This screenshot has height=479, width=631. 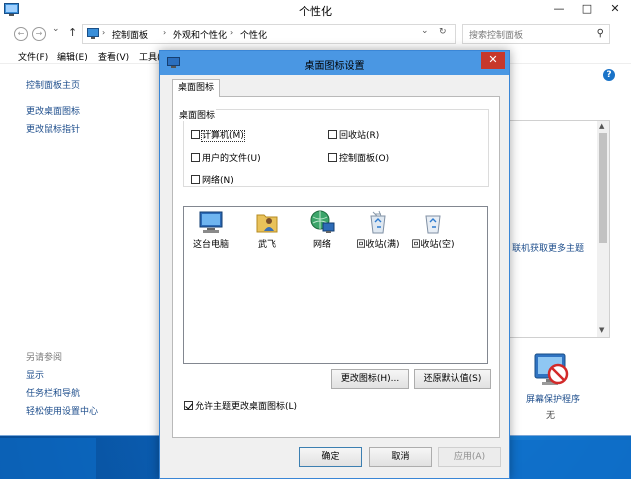 I want to click on checkbox-label: 用户的文件(U), so click(x=231, y=159).